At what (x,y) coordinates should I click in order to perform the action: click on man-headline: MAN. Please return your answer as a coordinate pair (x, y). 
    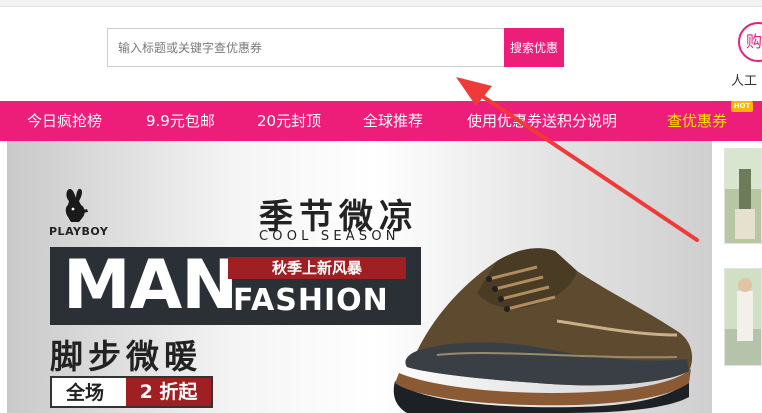
    Looking at the image, I should click on (150, 285).